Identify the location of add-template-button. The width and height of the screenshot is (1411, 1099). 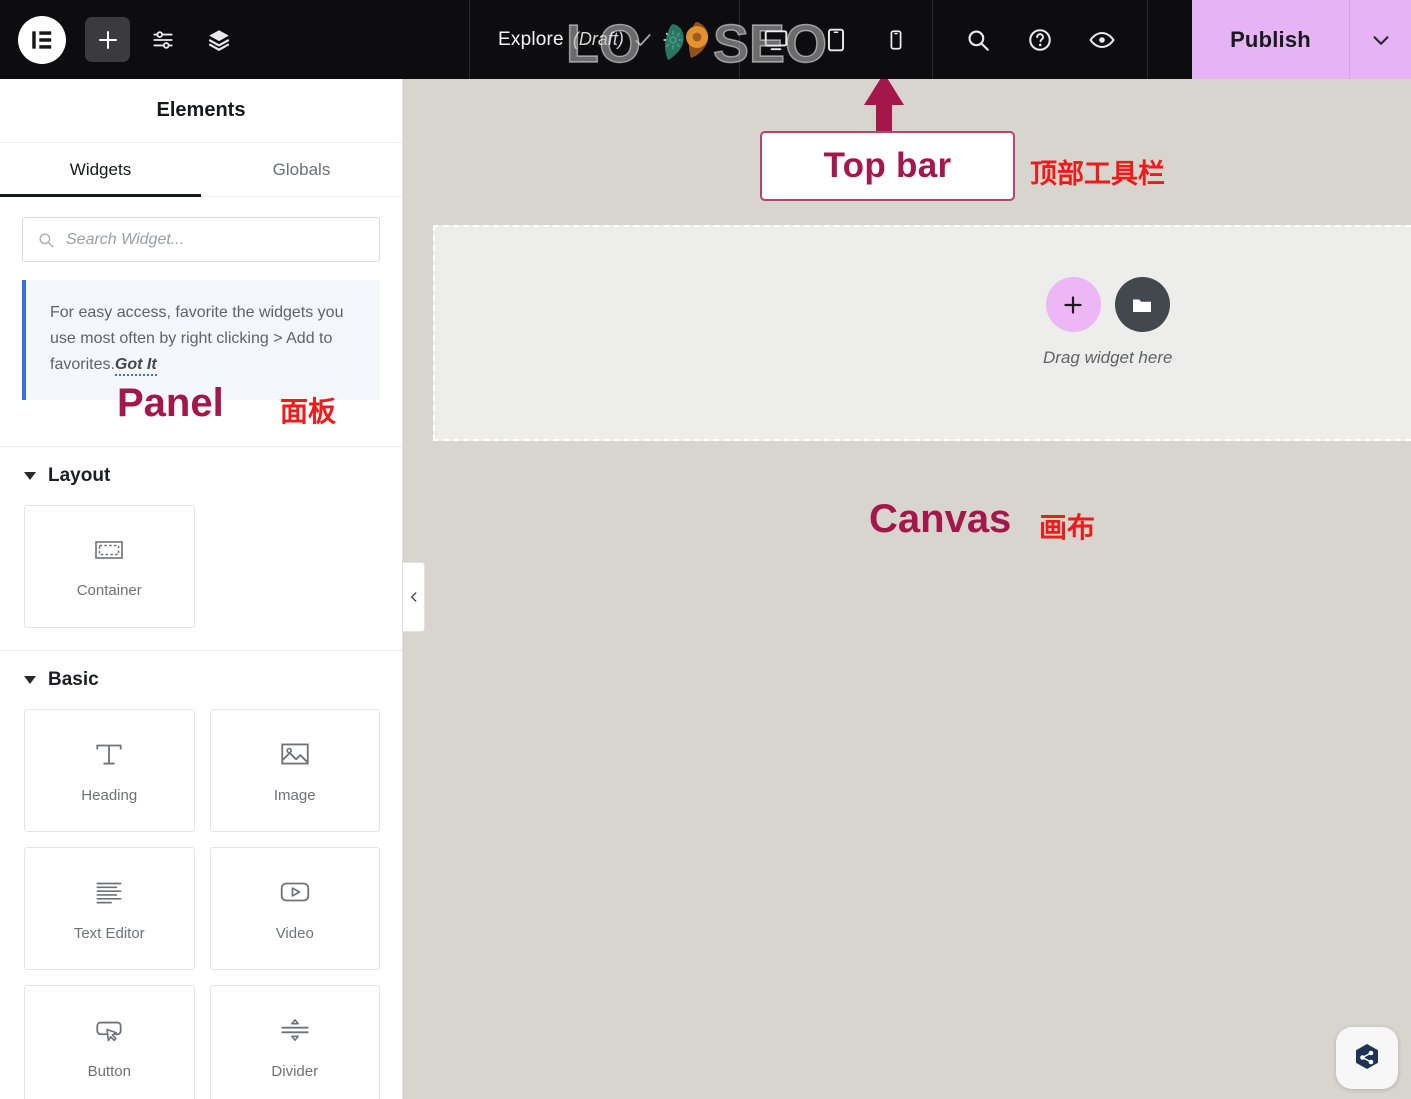
(1142, 304).